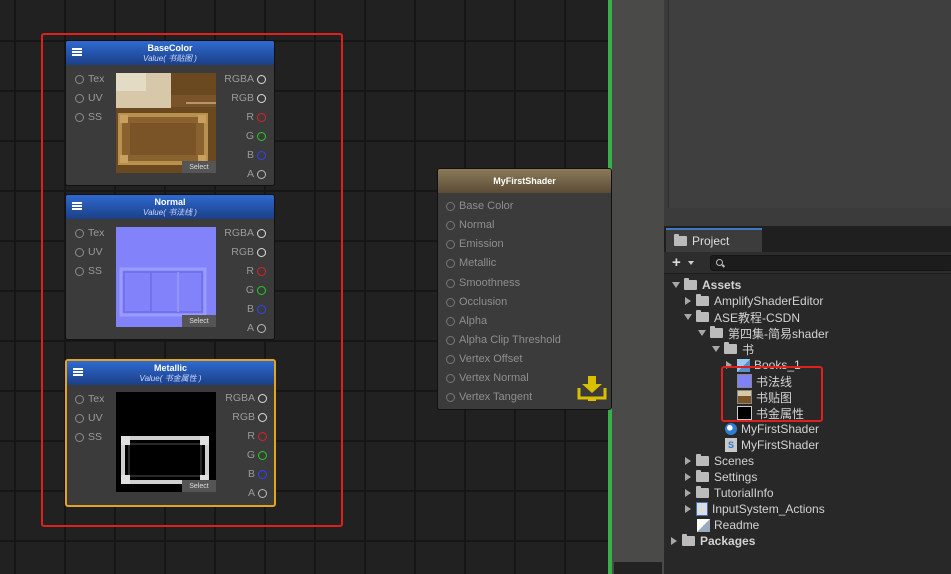  Describe the element at coordinates (742, 317) in the screenshot. I see `tree-item-ase-csdn: ASE教程-CSDN` at that location.